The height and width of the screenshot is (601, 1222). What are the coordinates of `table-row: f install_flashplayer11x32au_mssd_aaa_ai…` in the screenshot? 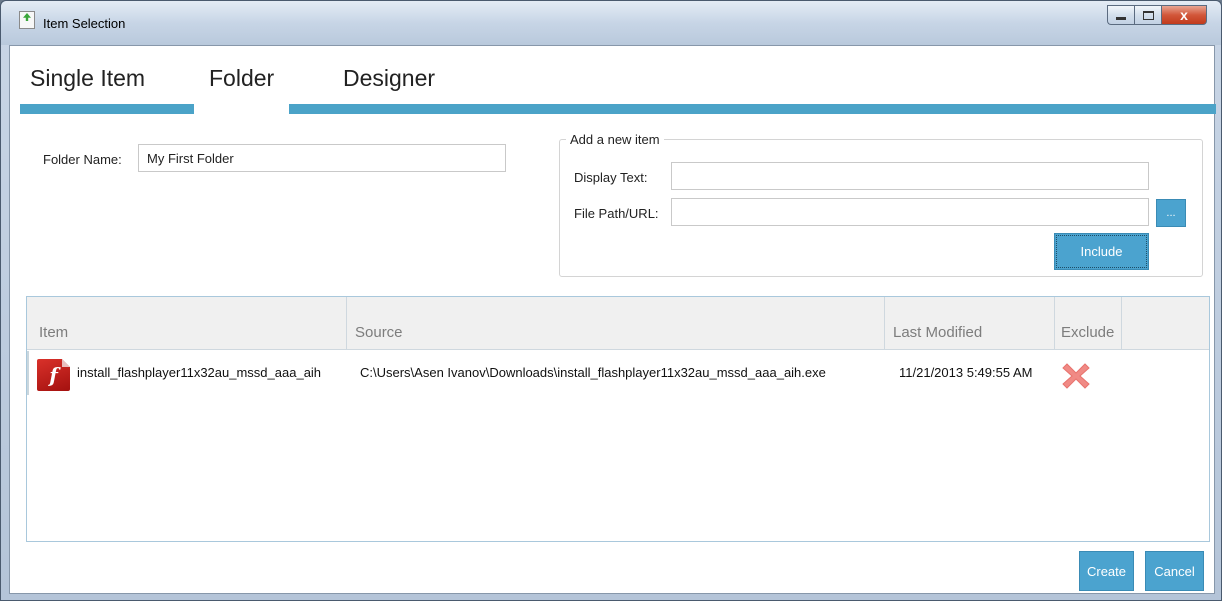 It's located at (618, 373).